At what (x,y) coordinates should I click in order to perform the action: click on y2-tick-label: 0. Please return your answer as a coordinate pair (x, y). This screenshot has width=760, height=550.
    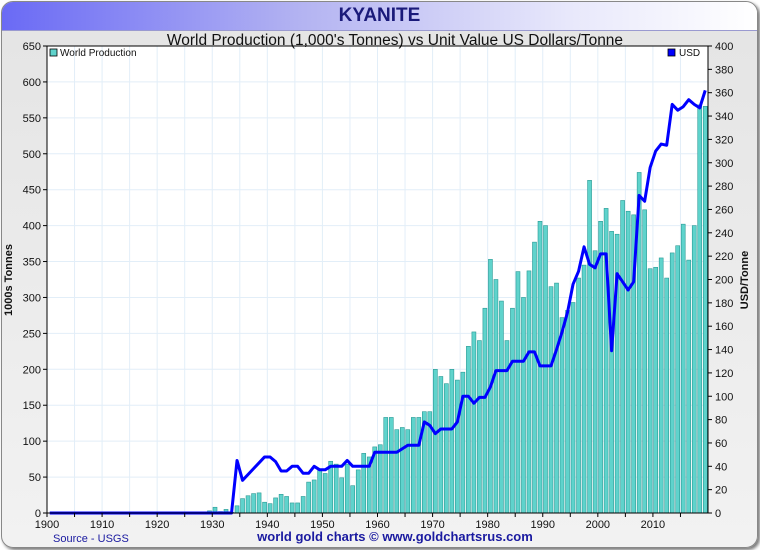
    Looking at the image, I should click on (718, 514).